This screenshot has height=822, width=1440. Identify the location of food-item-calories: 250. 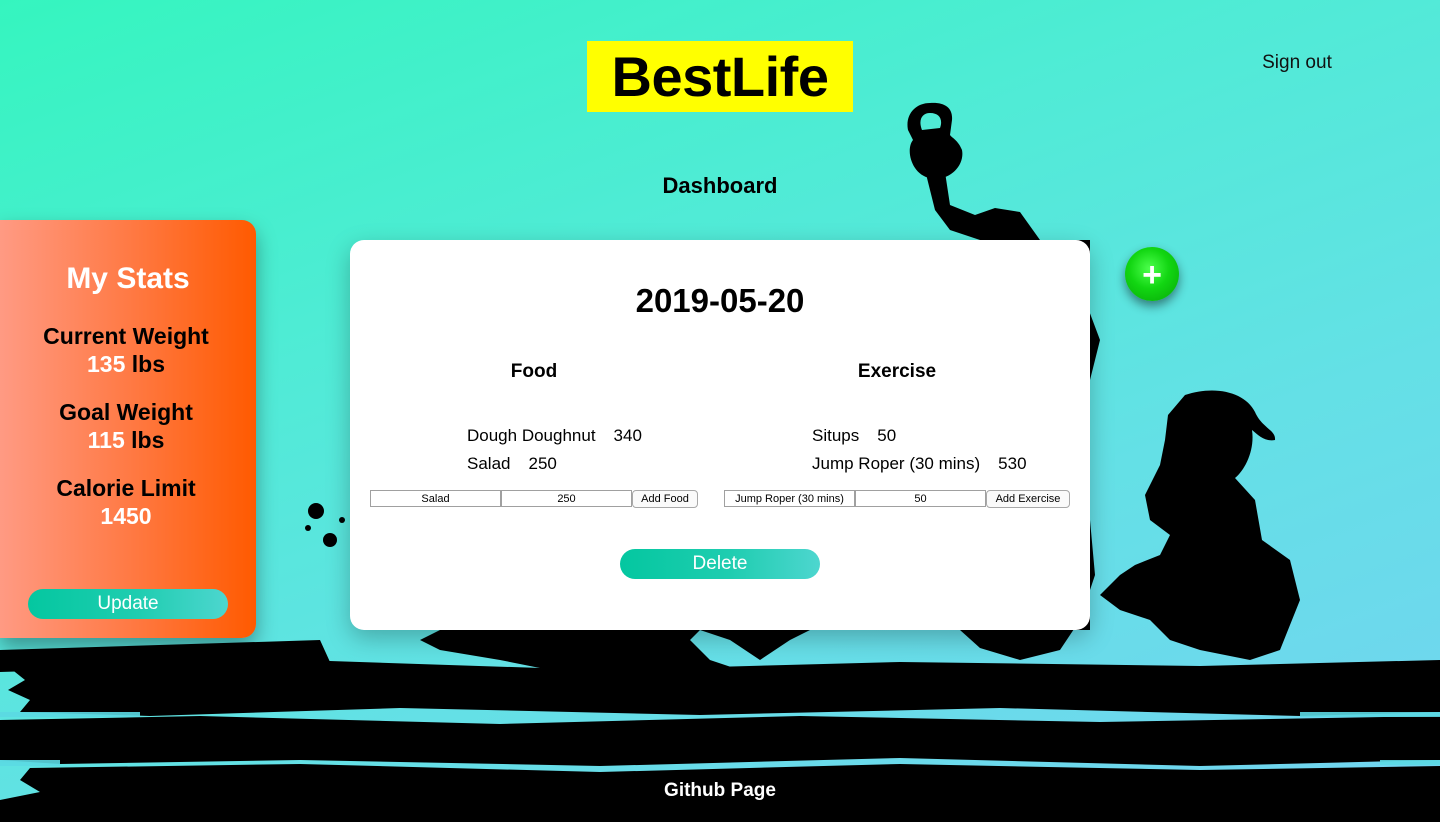
(542, 463).